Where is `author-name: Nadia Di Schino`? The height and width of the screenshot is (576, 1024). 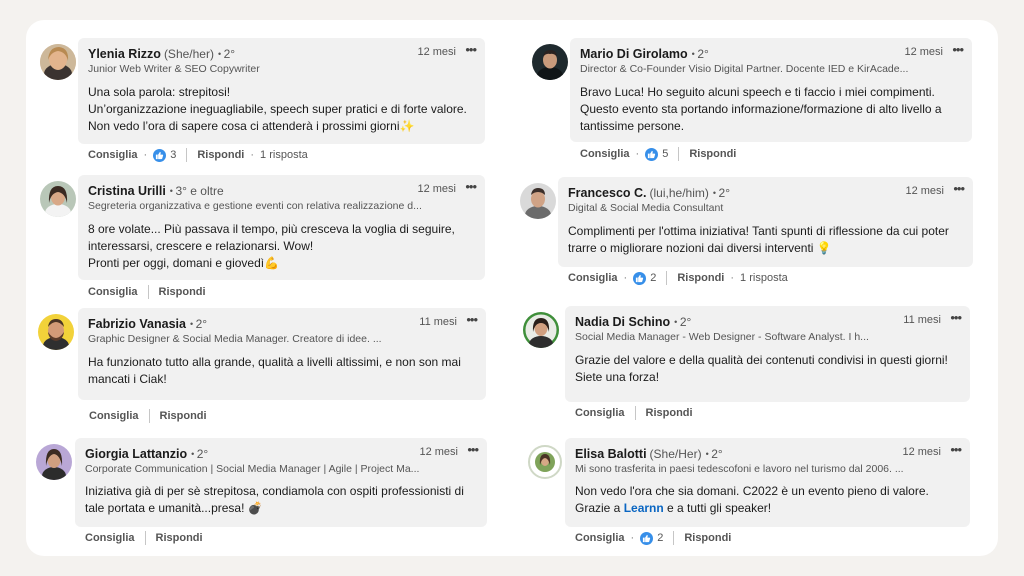 author-name: Nadia Di Schino is located at coordinates (622, 322).